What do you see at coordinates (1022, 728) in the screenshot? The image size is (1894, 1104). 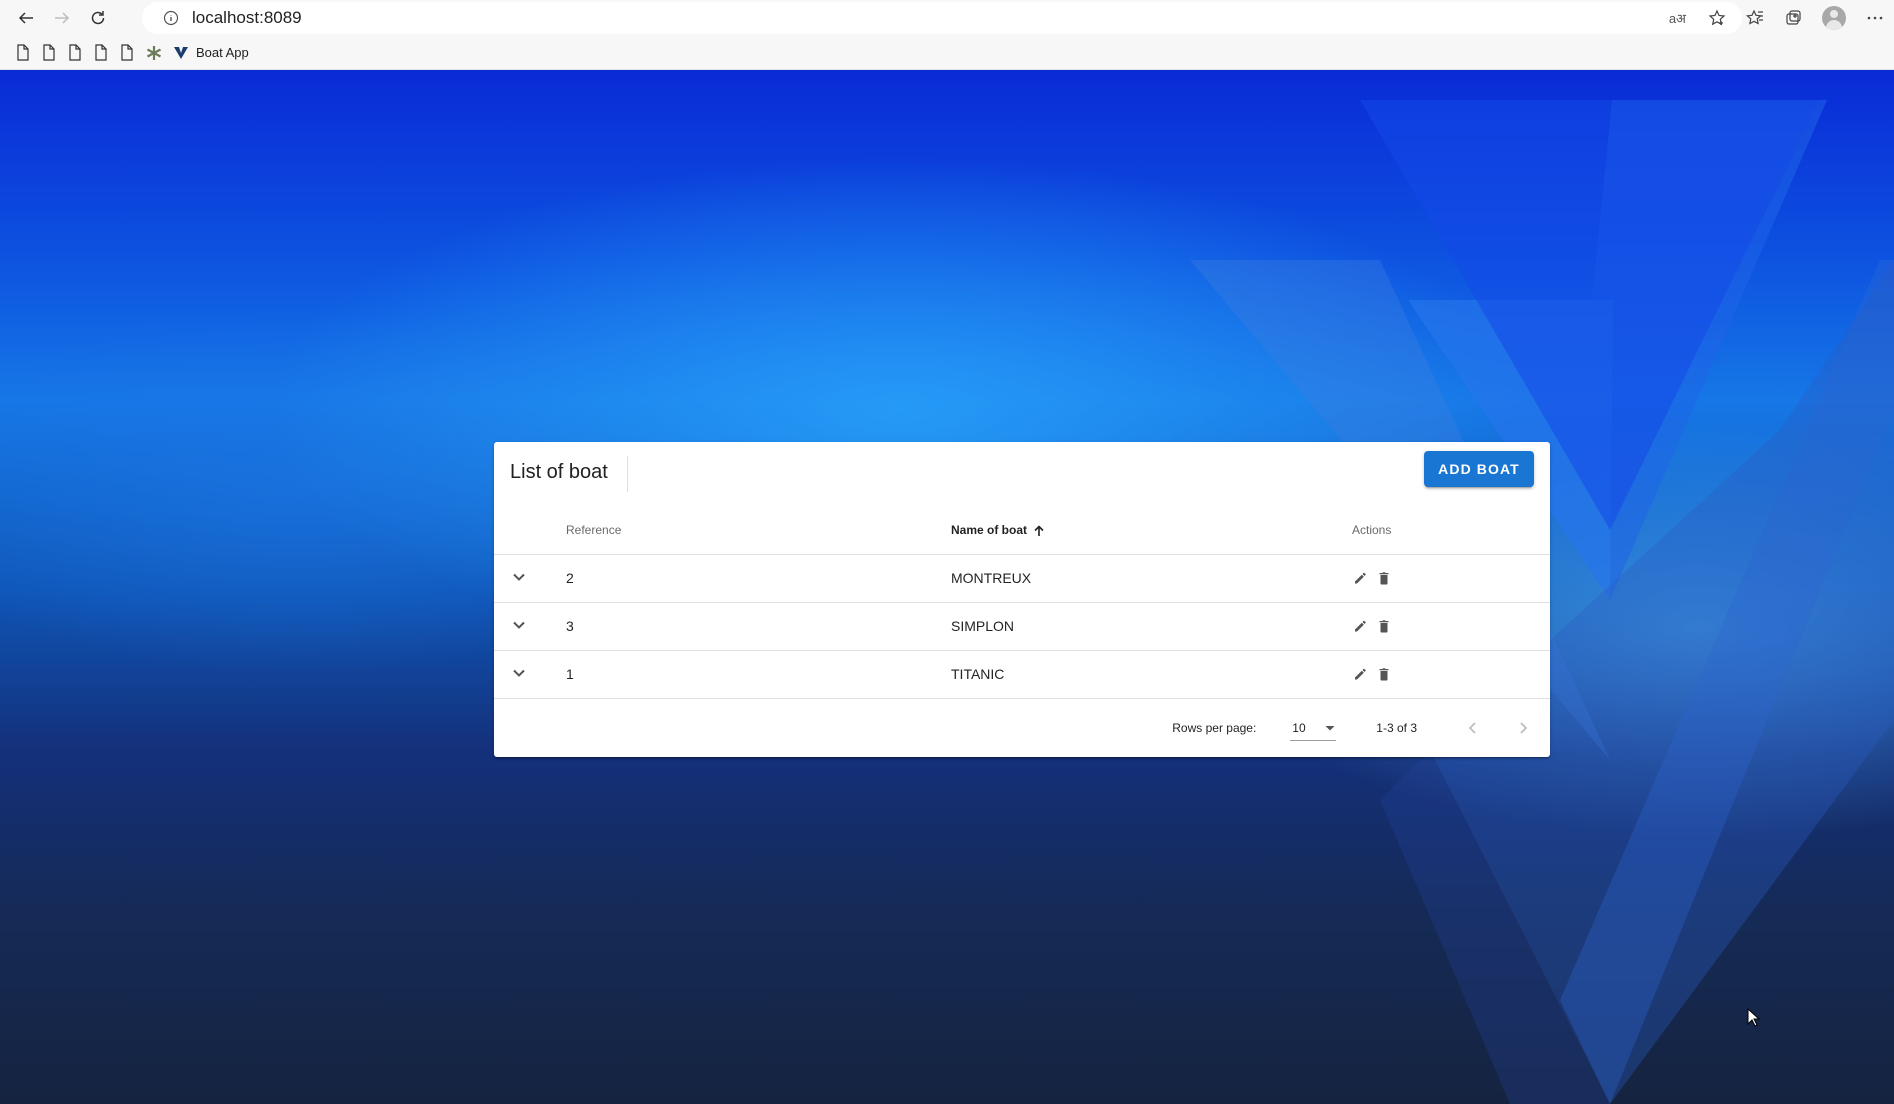 I see `table-footer: Rows per page: 10 1-3 of 3` at bounding box center [1022, 728].